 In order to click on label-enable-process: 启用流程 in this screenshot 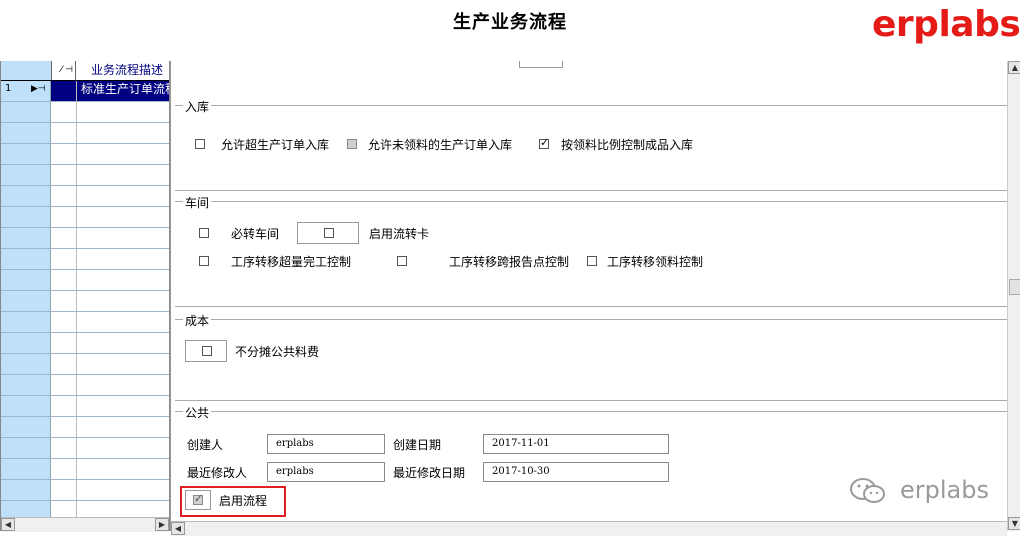, I will do `click(243, 501)`.